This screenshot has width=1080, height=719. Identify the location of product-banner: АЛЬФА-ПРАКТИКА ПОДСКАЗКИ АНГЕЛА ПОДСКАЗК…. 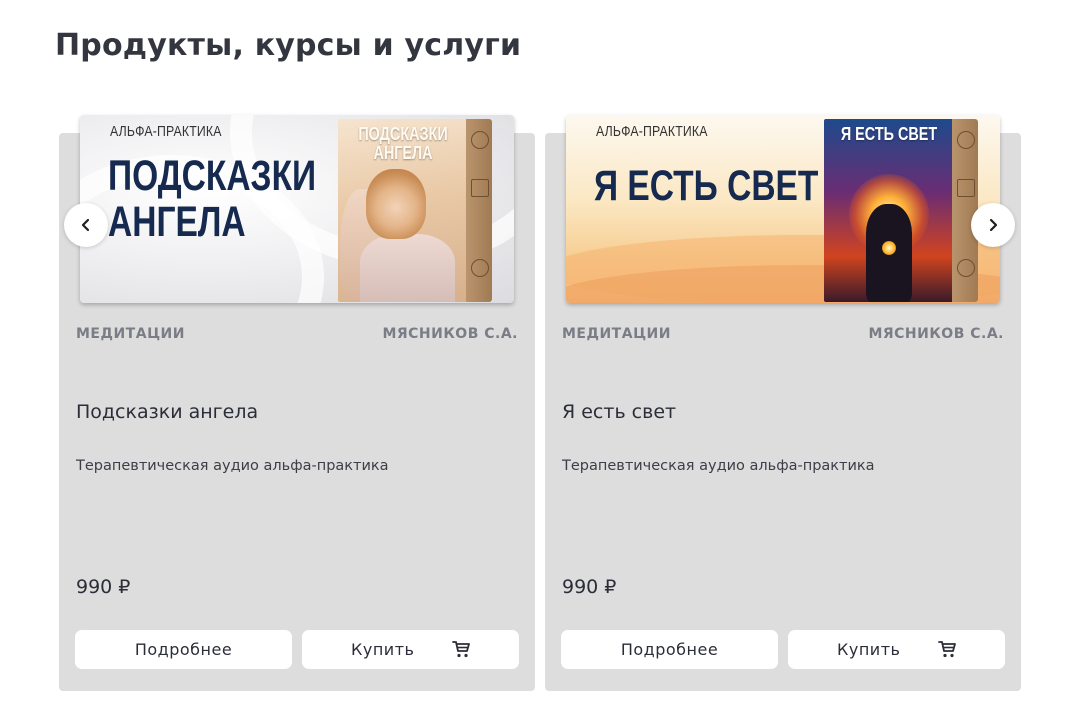
(297, 209).